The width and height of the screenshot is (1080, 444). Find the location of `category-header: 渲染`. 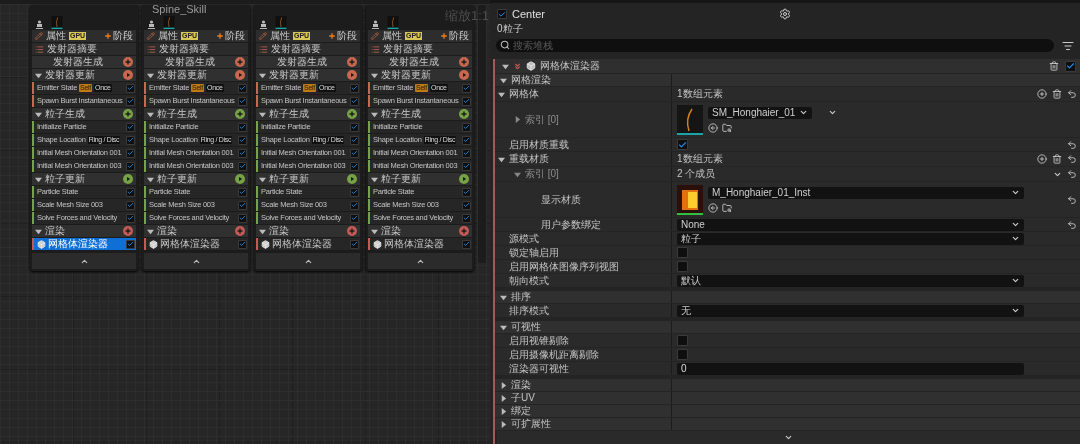

category-header: 渲染 is located at coordinates (787, 385).